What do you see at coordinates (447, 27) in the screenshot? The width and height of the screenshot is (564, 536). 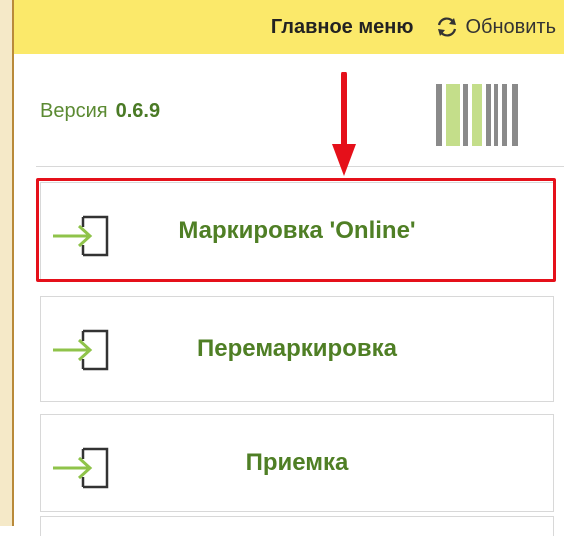 I see `refresh-icon` at bounding box center [447, 27].